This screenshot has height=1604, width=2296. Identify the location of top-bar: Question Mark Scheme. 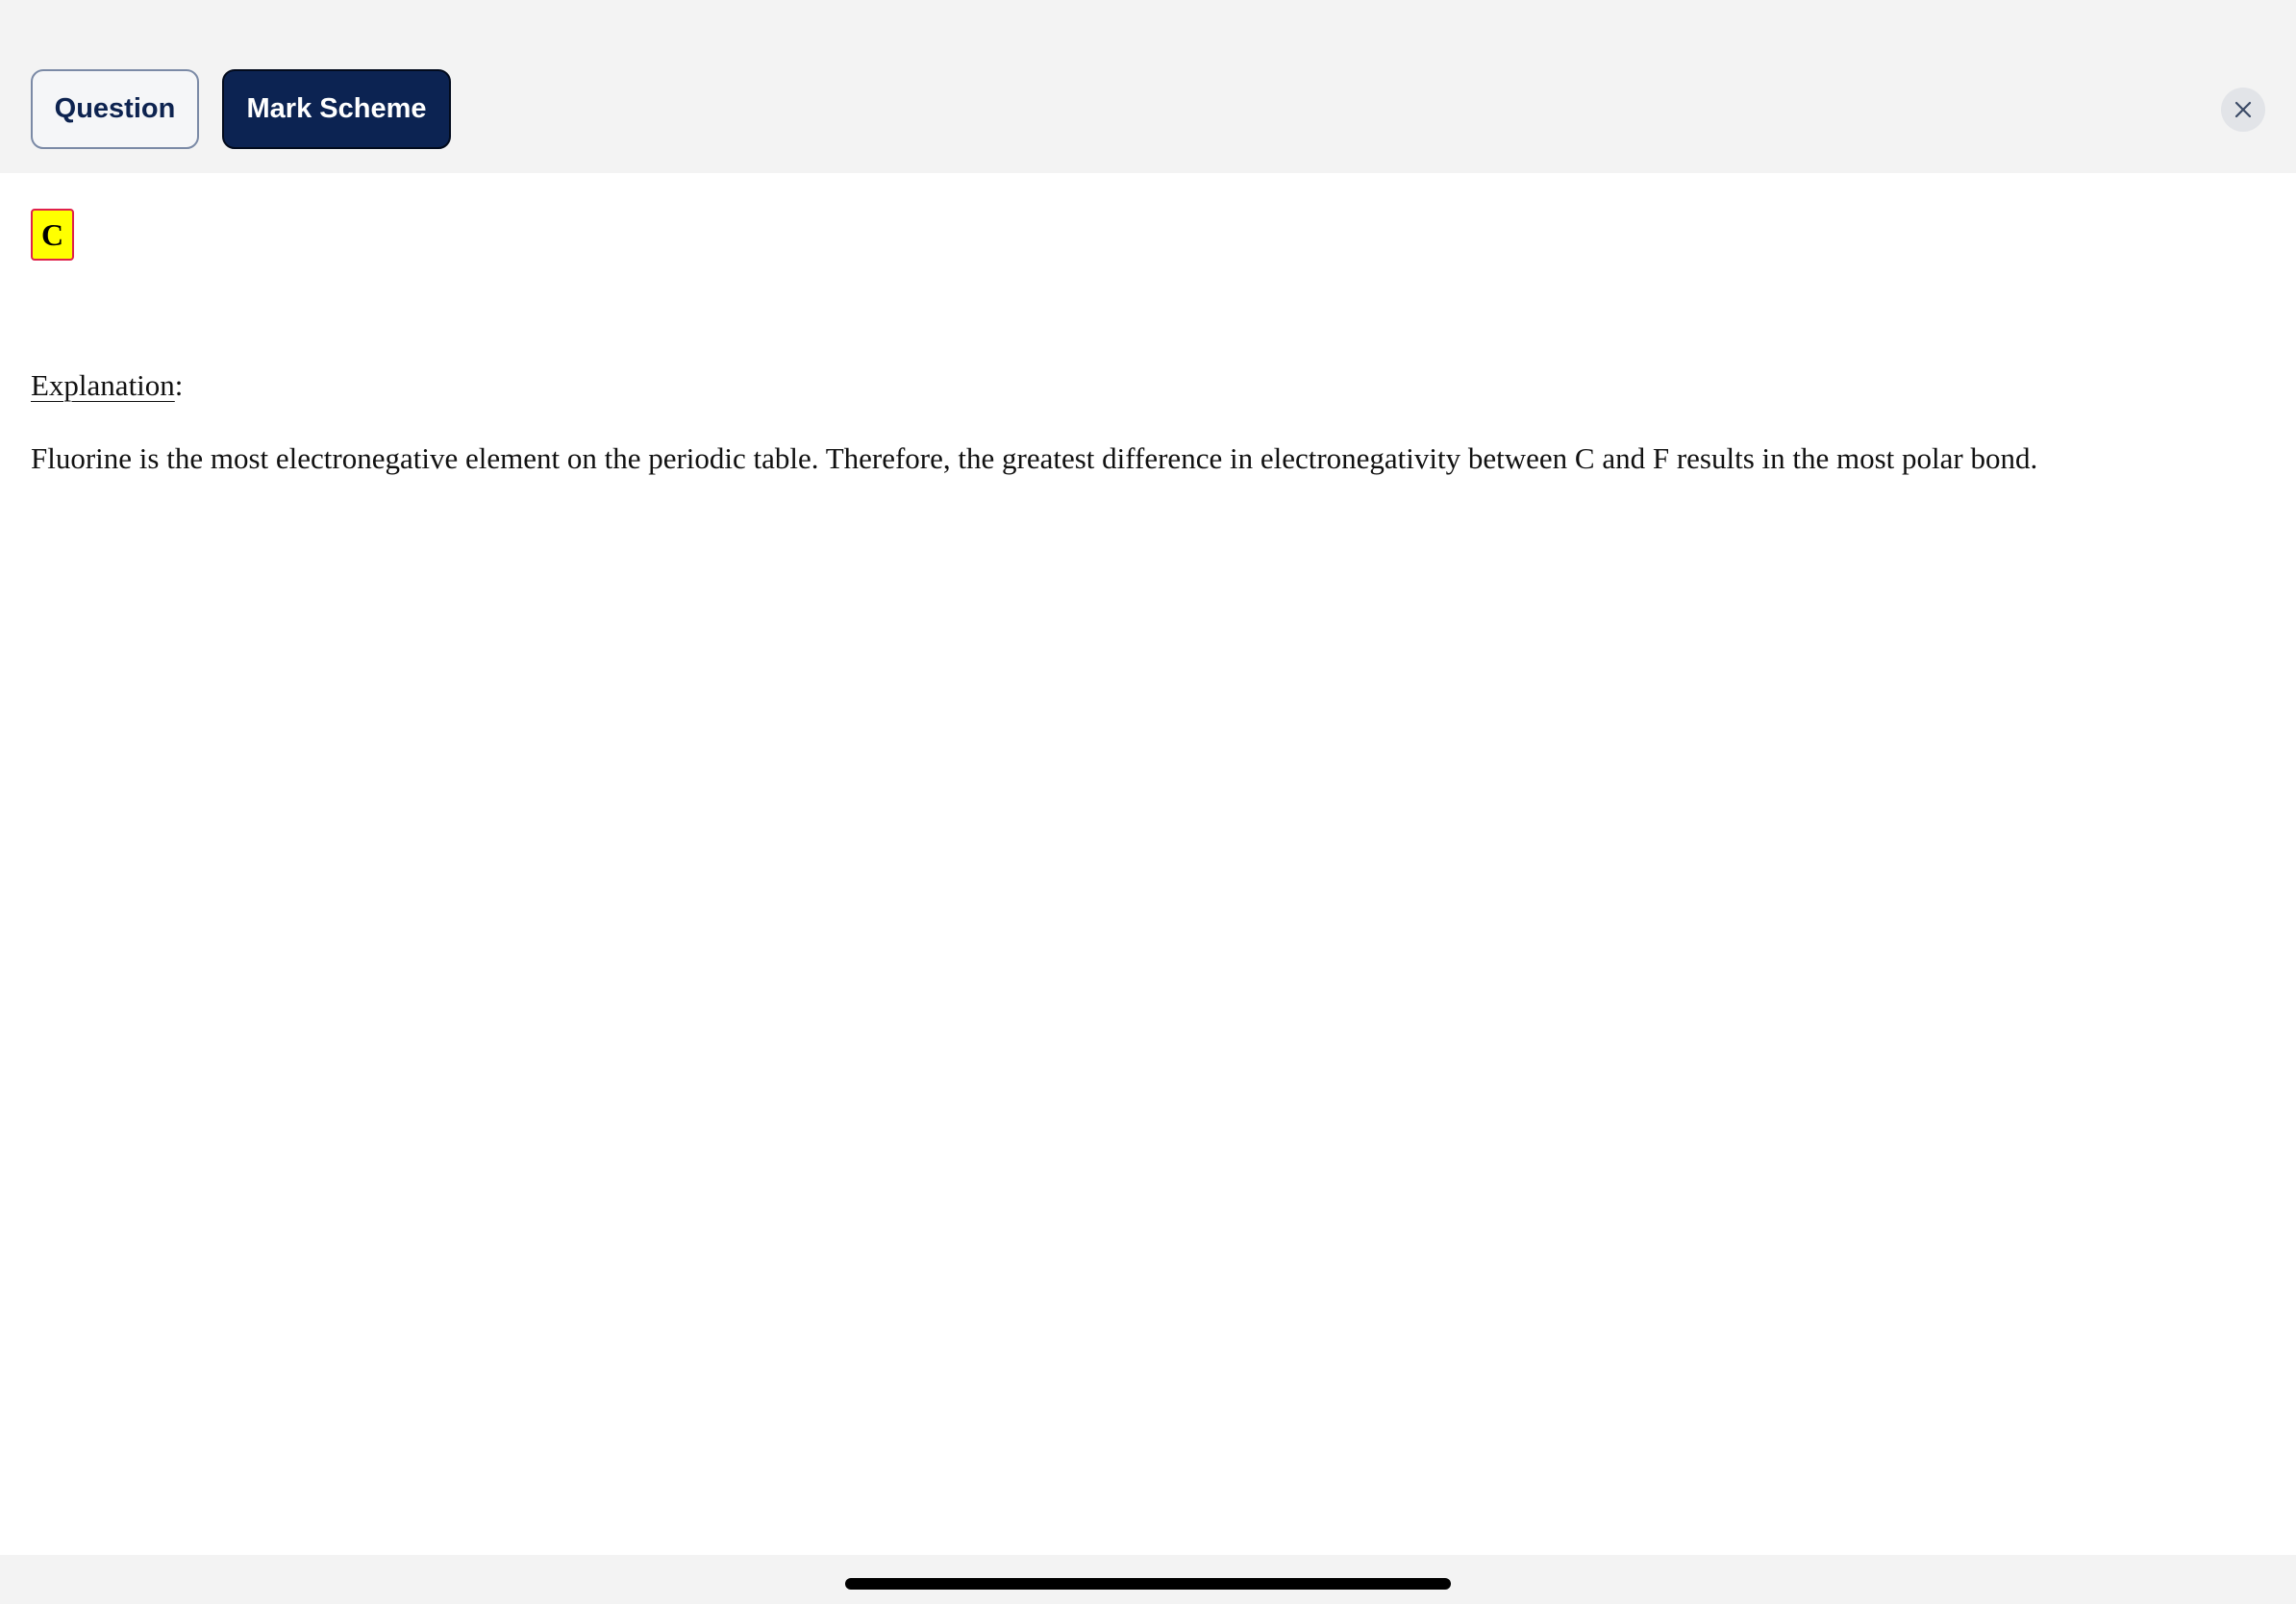
(1148, 86).